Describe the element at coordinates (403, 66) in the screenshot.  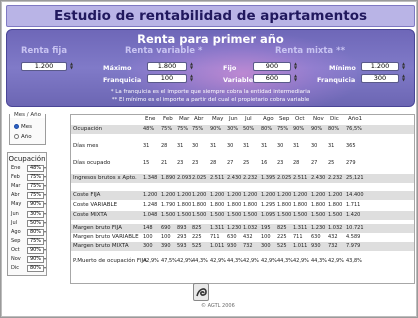
I see `minimo-stepper-icon: ▲ ▼` at that location.